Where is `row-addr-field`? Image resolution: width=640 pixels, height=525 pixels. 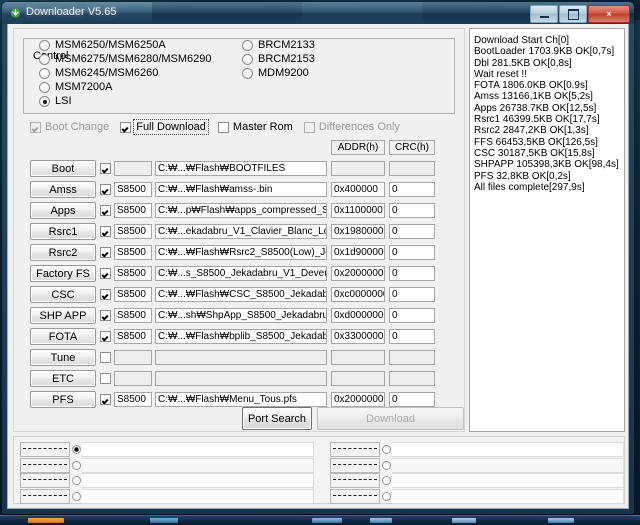 row-addr-field is located at coordinates (358, 357).